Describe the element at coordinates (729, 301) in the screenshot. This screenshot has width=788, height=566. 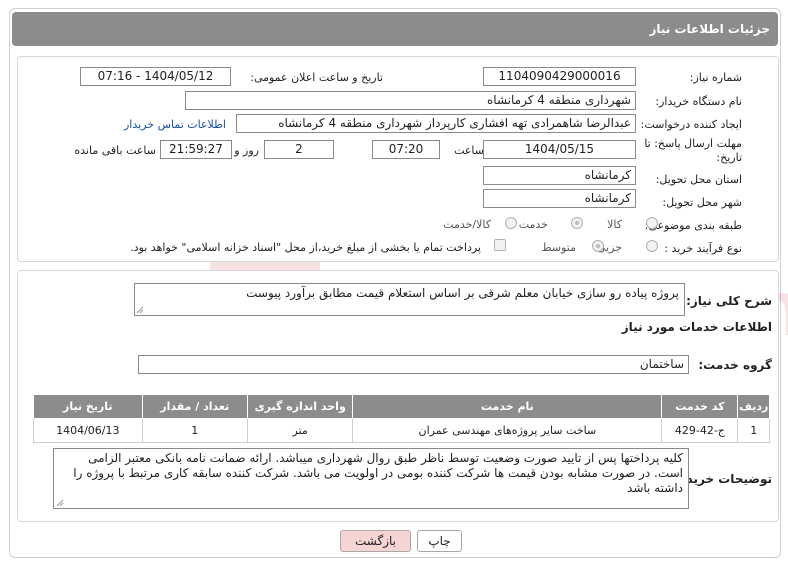
I see `summary-label: شرح کلی نیاز:` at that location.